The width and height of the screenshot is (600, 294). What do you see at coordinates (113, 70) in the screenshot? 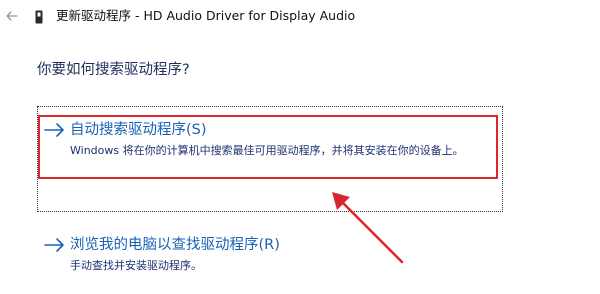
I see `page-heading: 你要如何搜索驱动程序?` at bounding box center [113, 70].